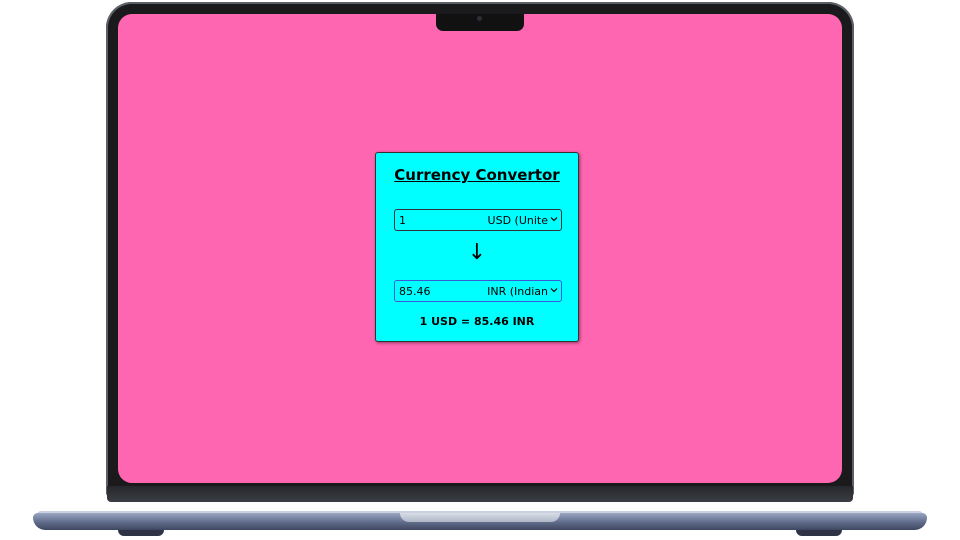 This screenshot has height=540, width=960. I want to click on from-currency-row: 1 USD (Unite, so click(478, 220).